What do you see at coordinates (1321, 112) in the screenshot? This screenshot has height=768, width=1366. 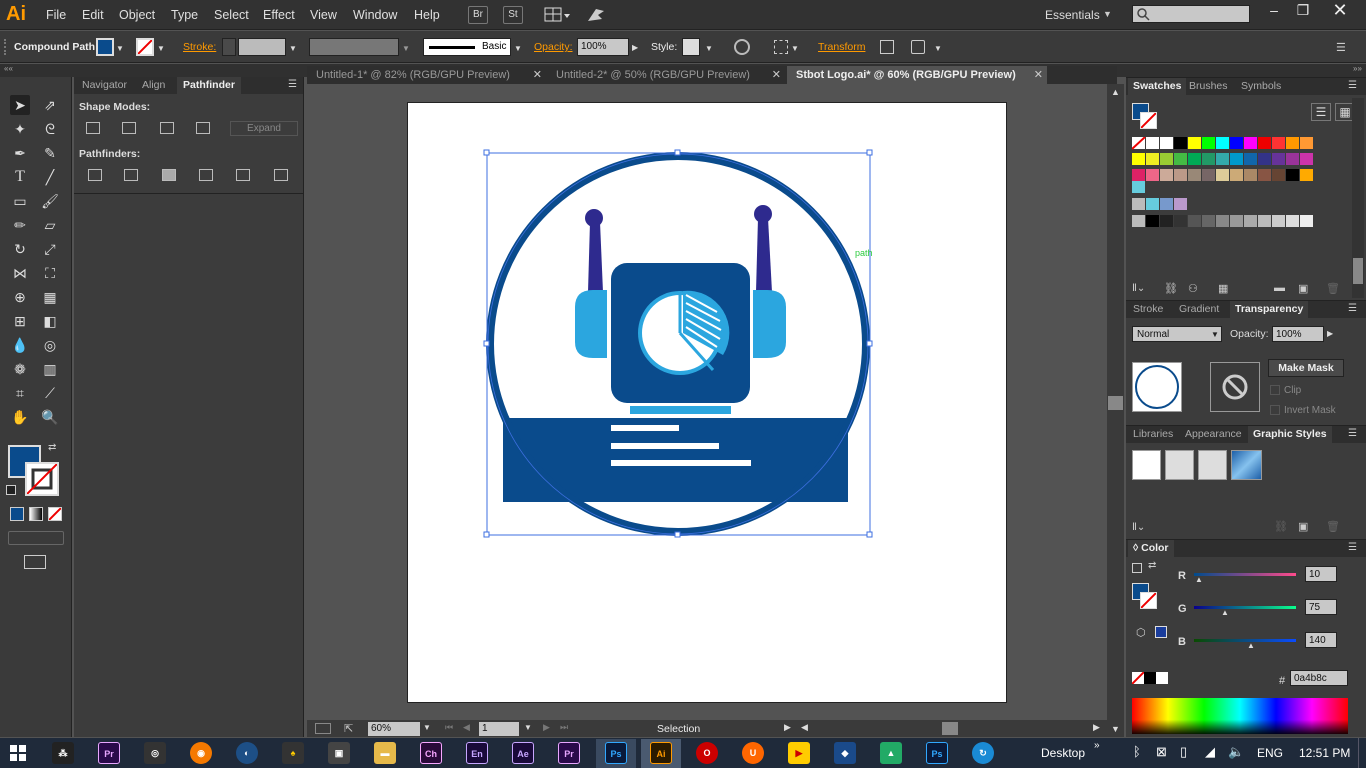 I see `list-view-icon: ☰` at bounding box center [1321, 112].